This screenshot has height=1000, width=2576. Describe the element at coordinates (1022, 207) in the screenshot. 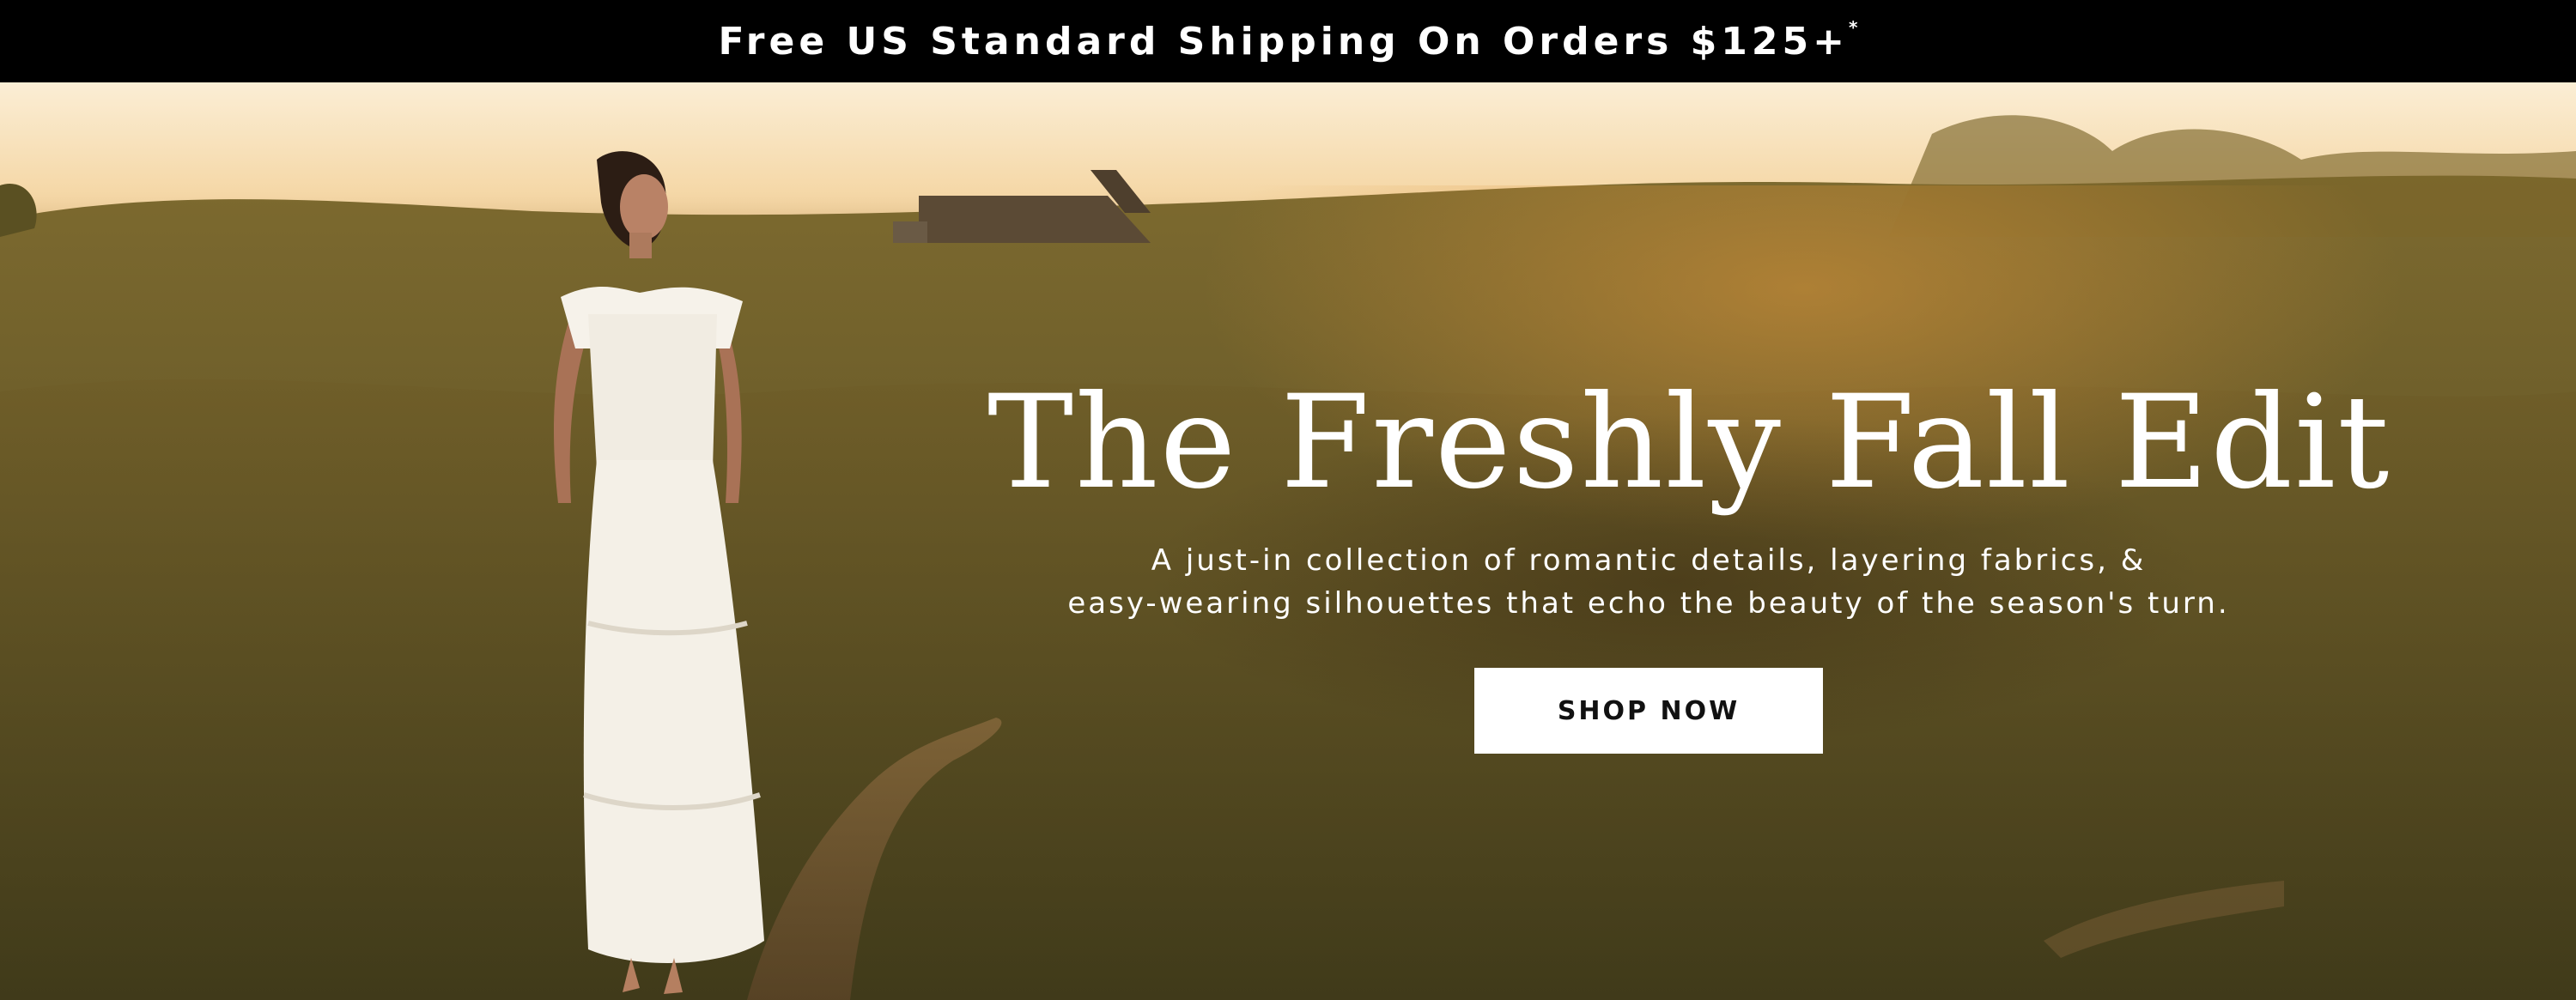

I see `house-silhouette` at that location.